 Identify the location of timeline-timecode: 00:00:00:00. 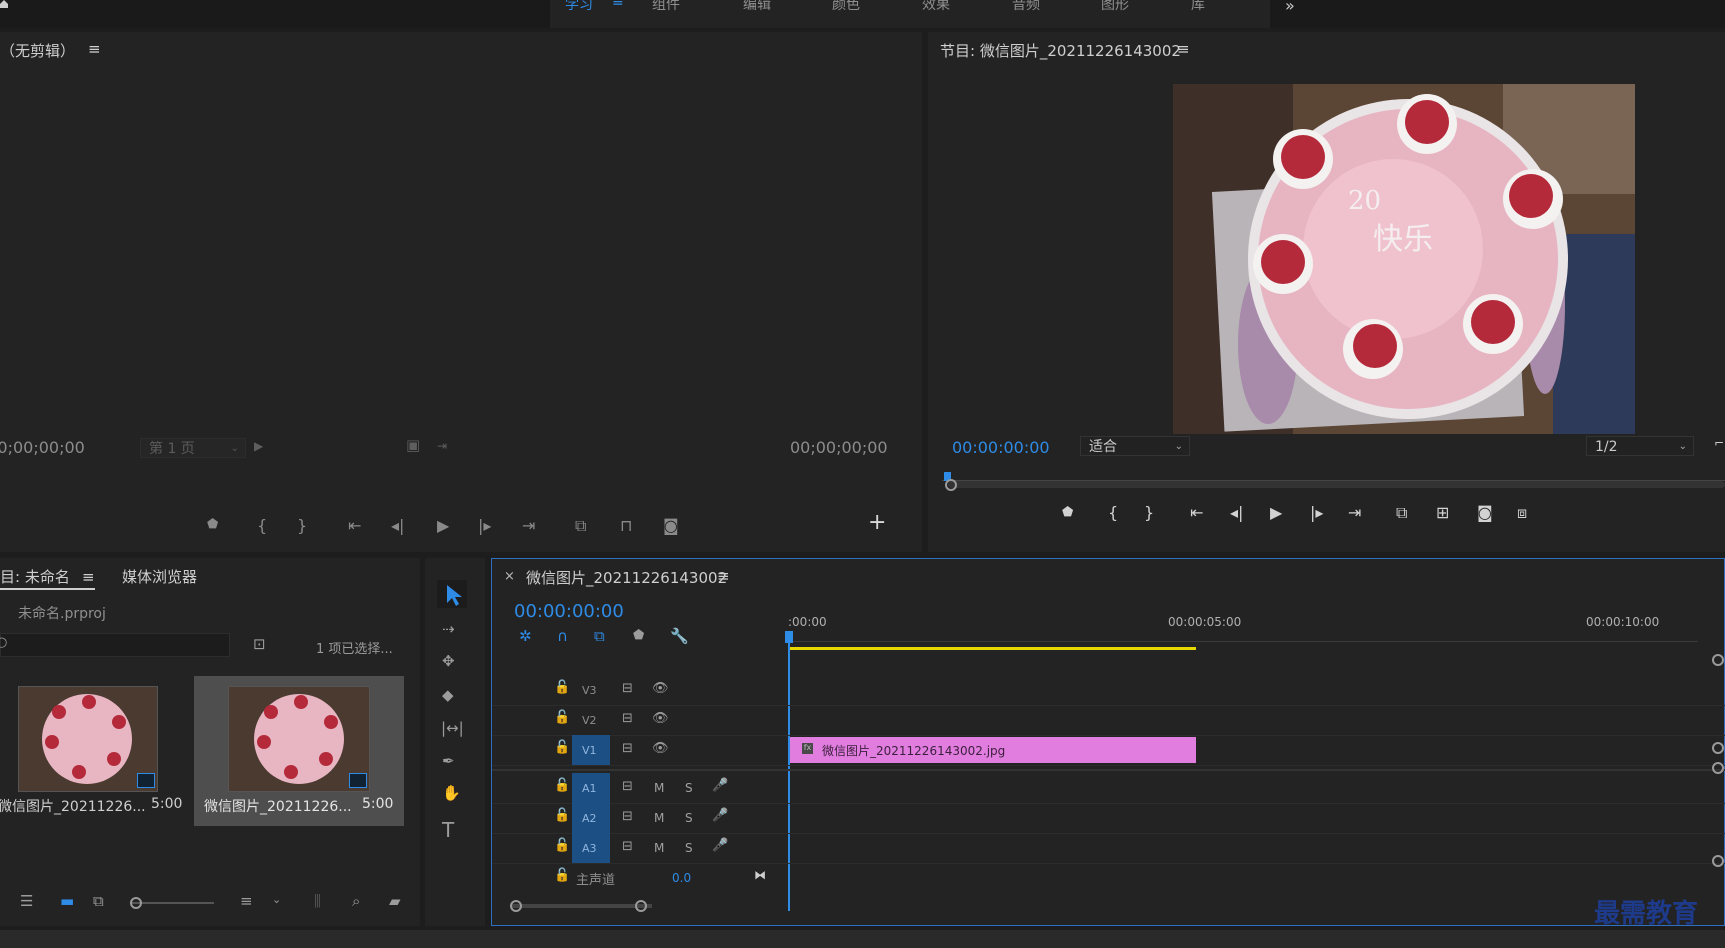
(569, 611).